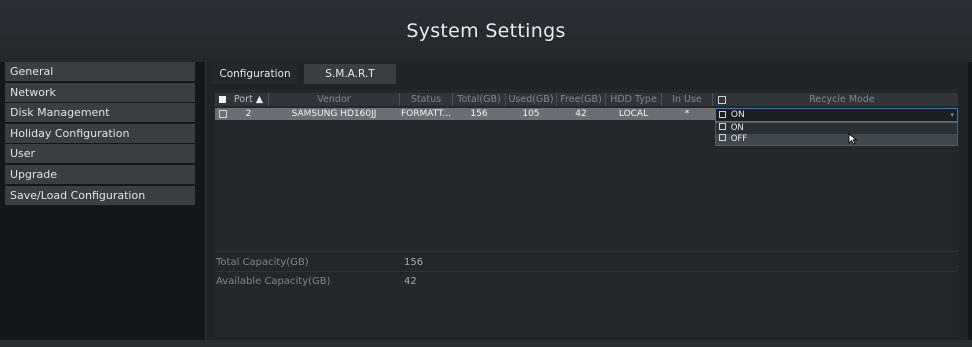 This screenshot has height=347, width=972. I want to click on column-header-in-use: In Use, so click(687, 99).